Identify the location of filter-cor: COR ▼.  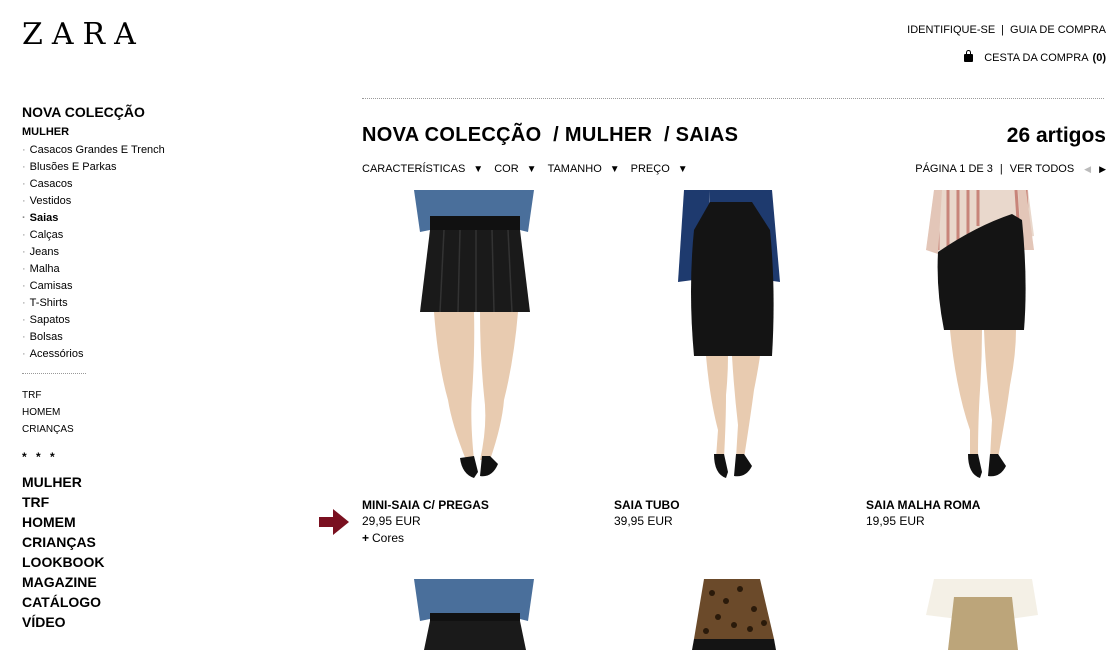
(515, 169).